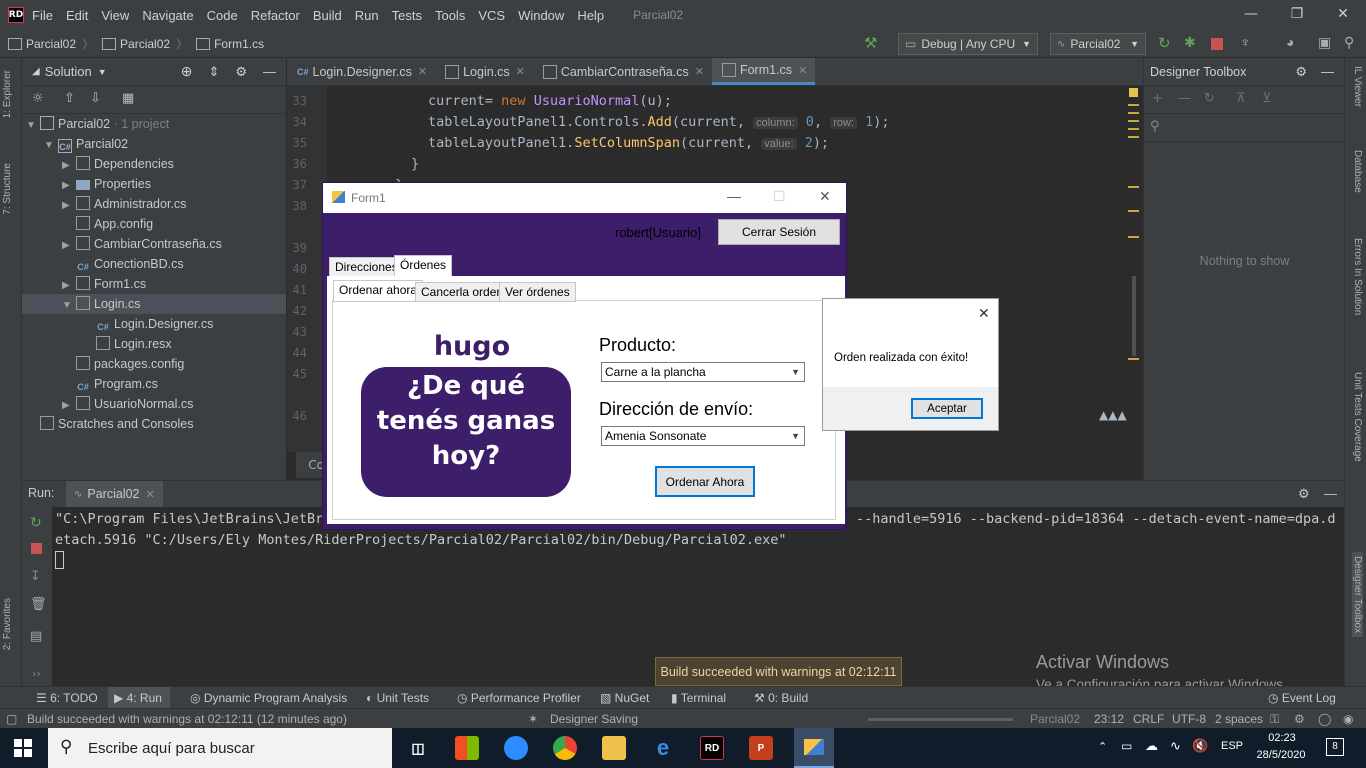 Image resolution: width=1366 pixels, height=768 pixels. What do you see at coordinates (1297, 15) in the screenshot?
I see `restore-icon: ❐` at bounding box center [1297, 15].